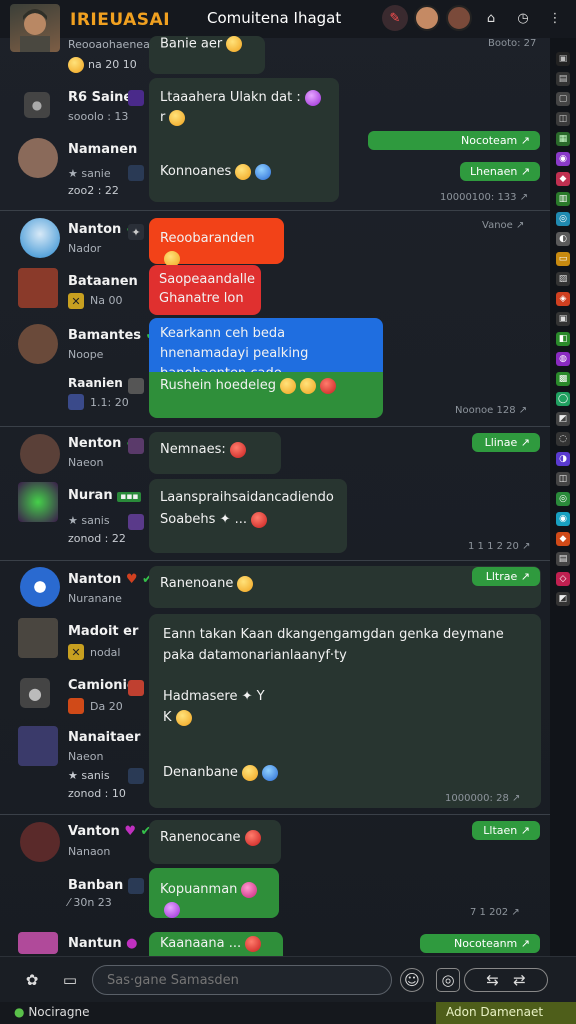  What do you see at coordinates (491, 18) in the screenshot?
I see `home-icon: ⌂` at bounding box center [491, 18].